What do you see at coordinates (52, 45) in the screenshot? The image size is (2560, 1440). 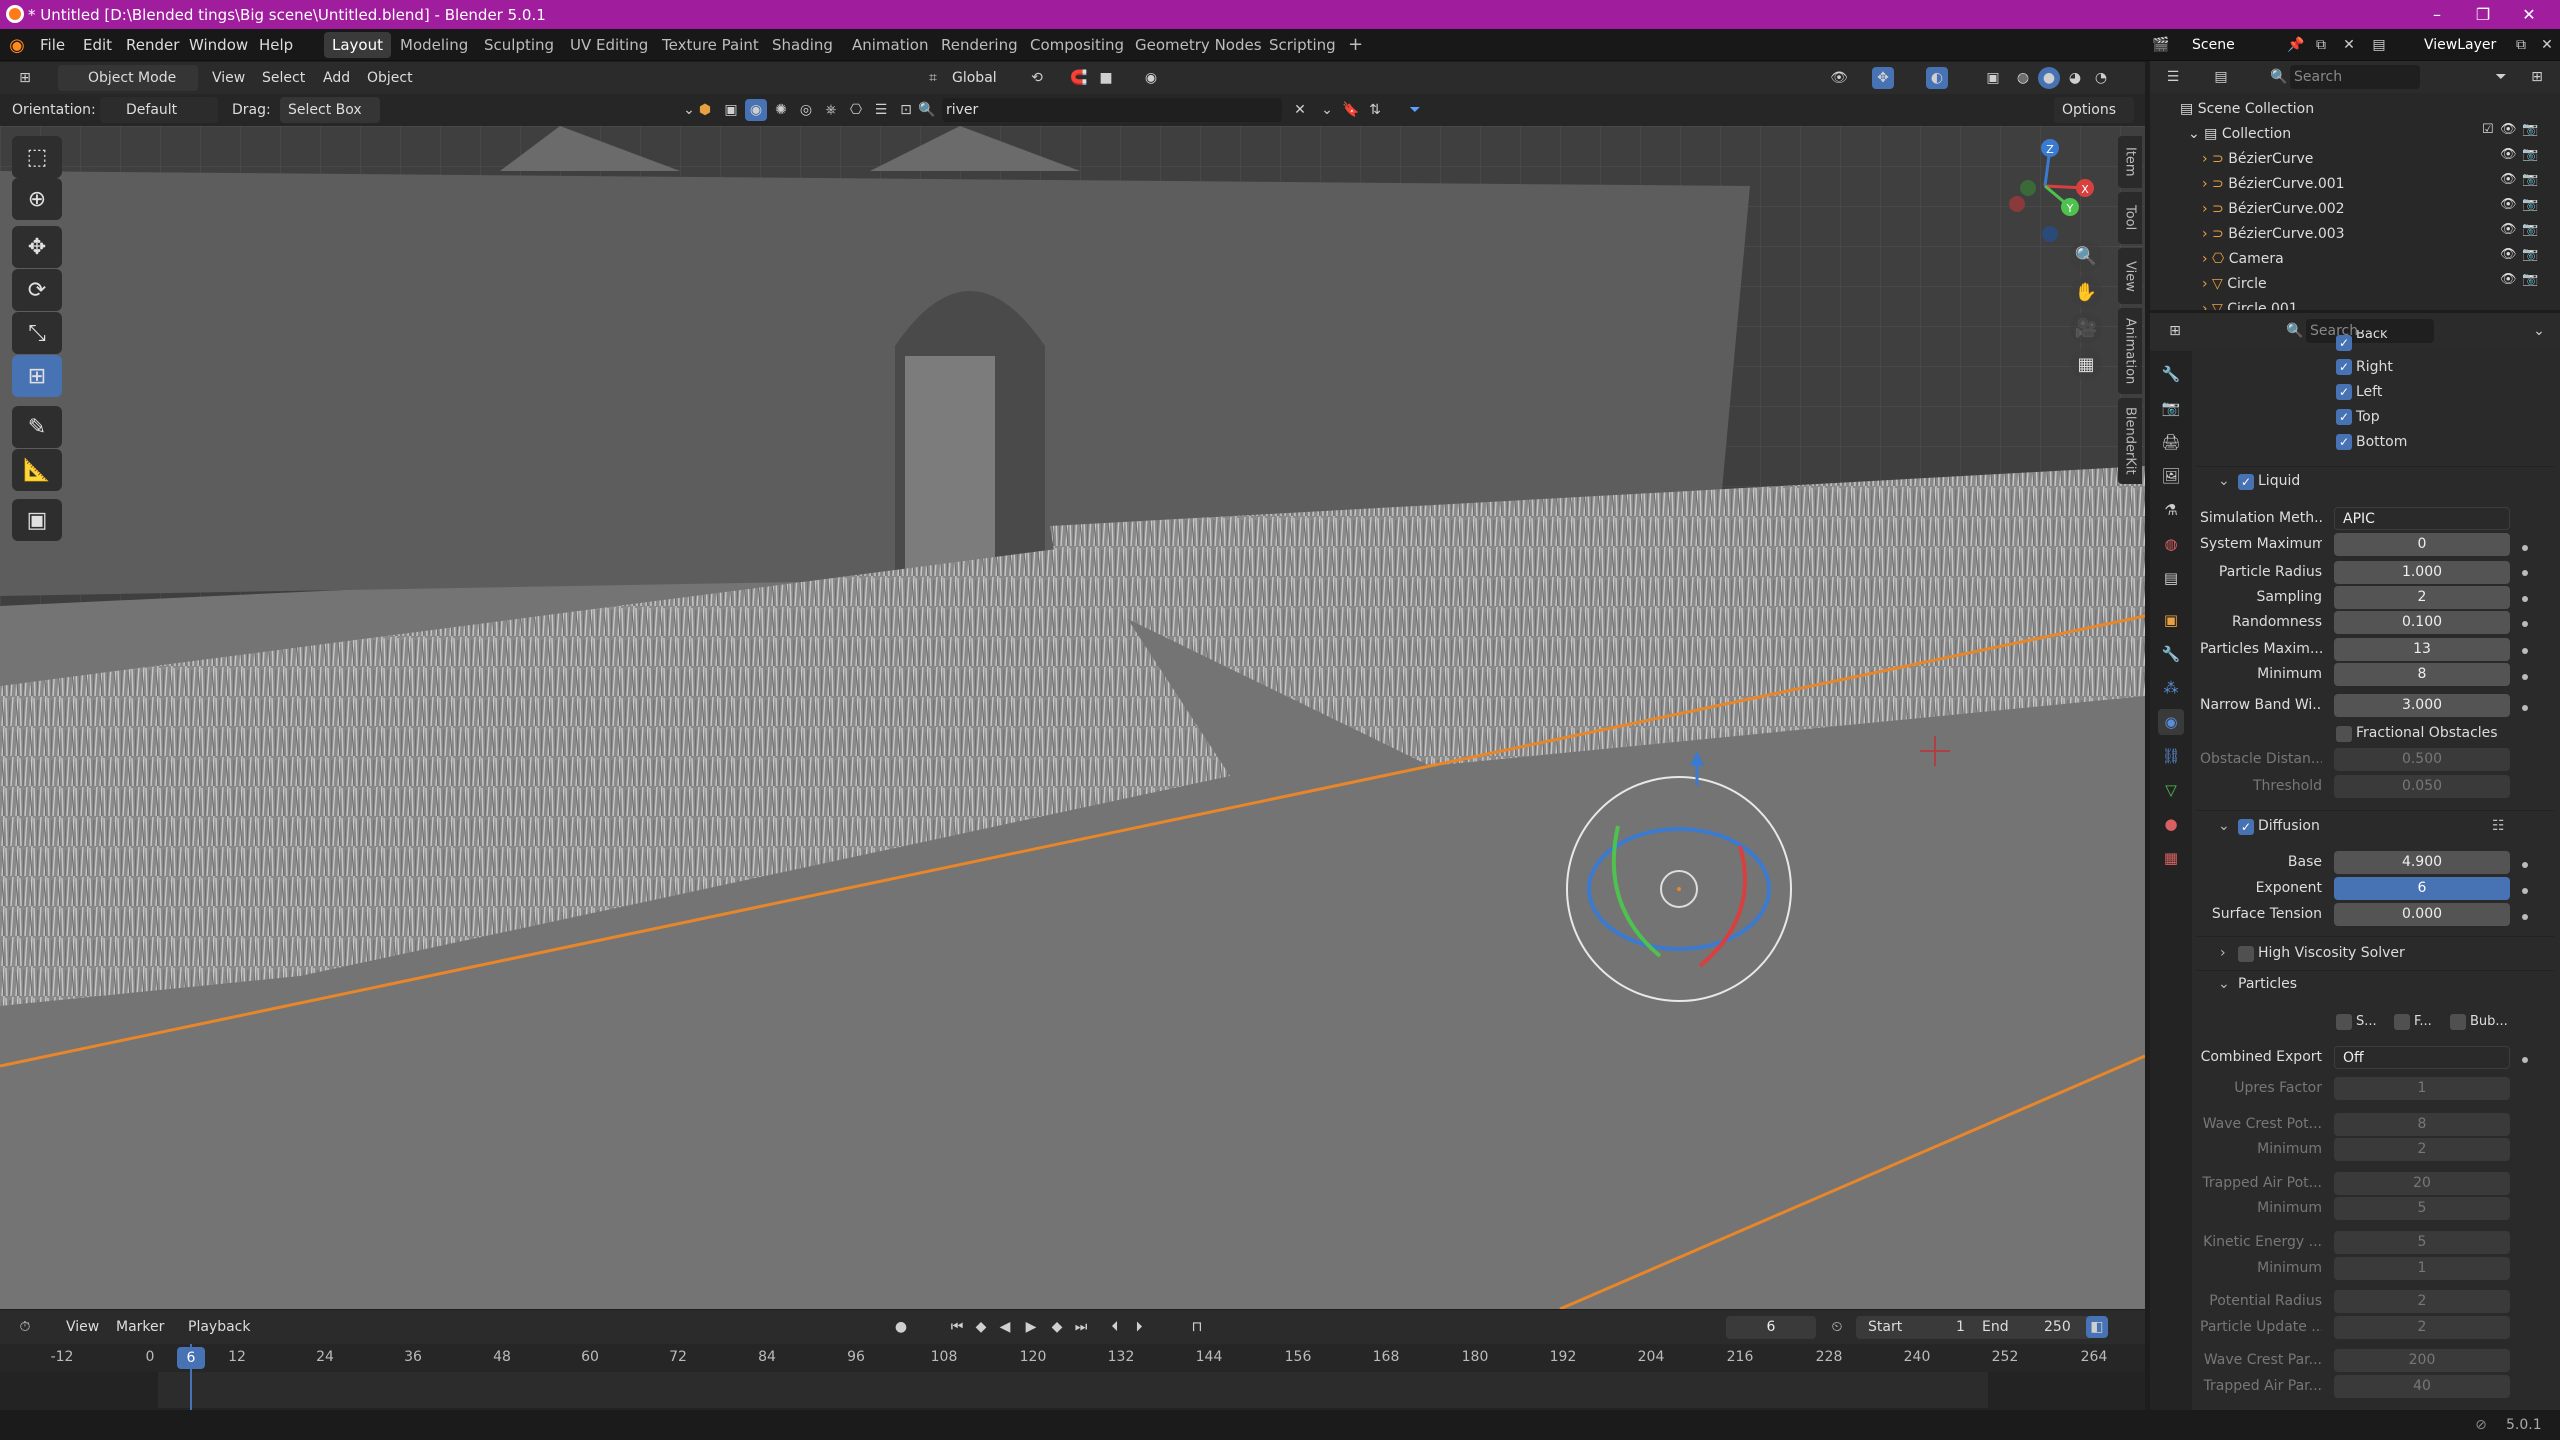 I see `menu-file: File` at bounding box center [52, 45].